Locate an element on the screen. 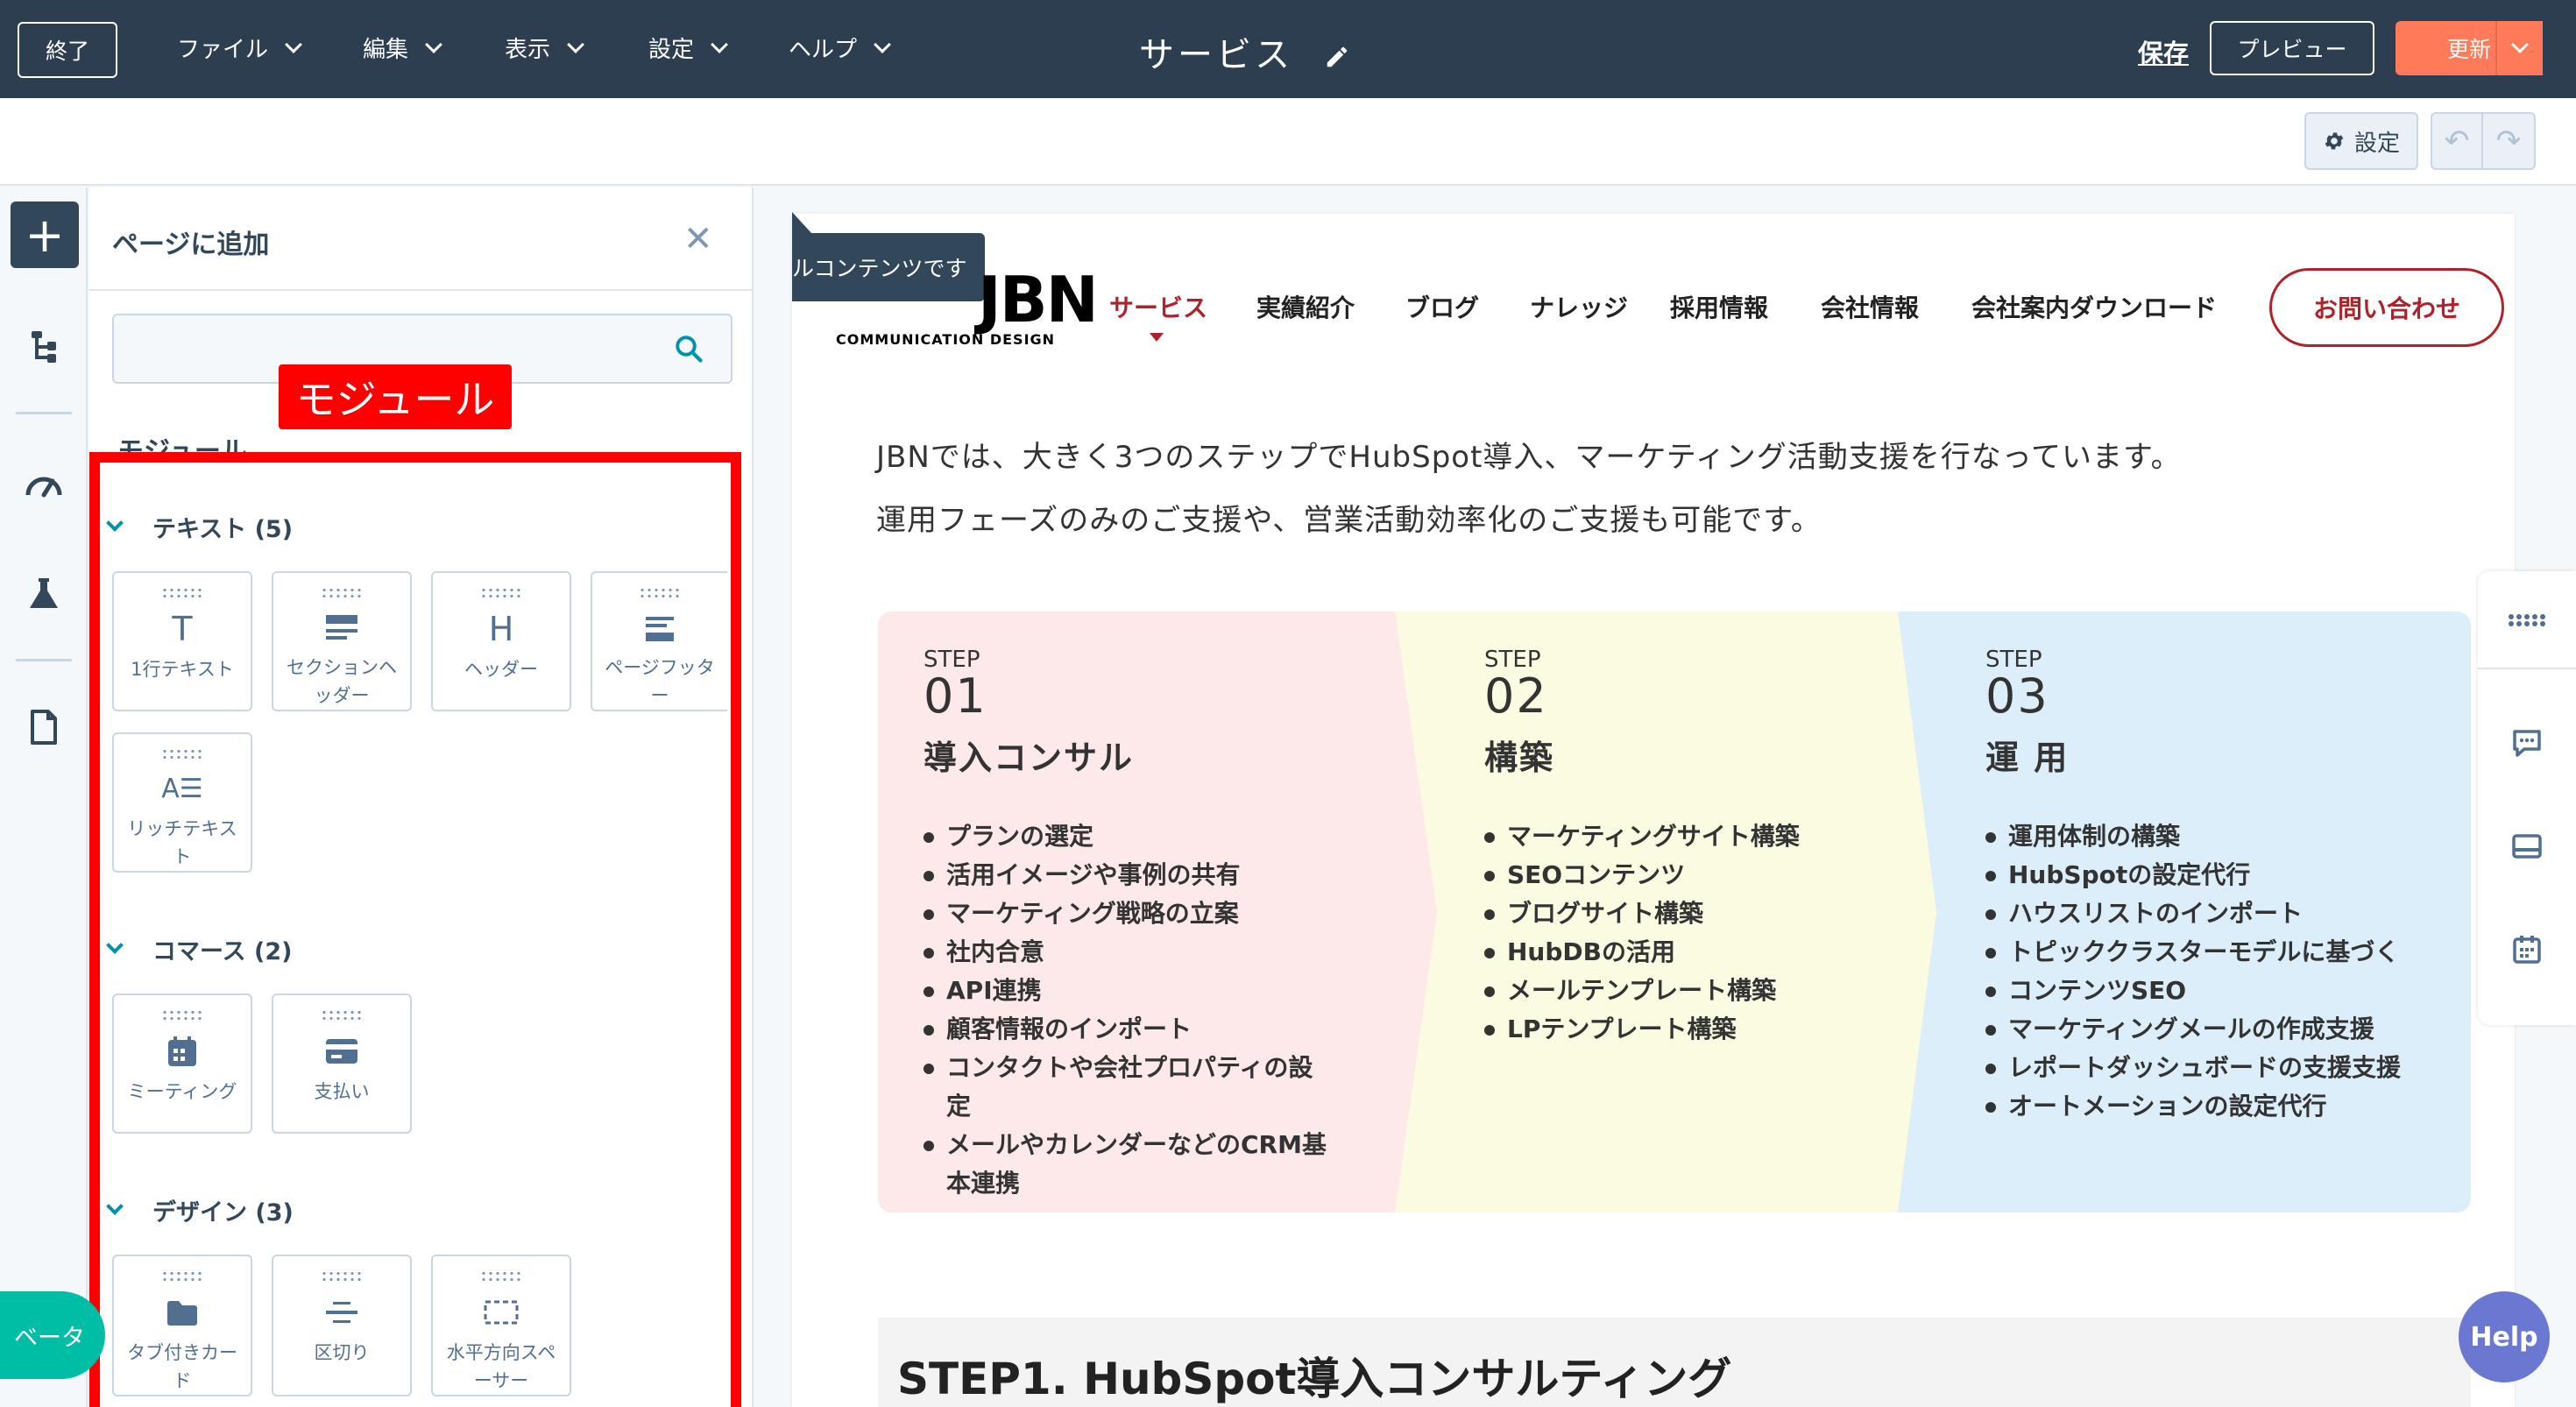  module-card-rich-single-line: T 1行テキスト is located at coordinates (182, 641).